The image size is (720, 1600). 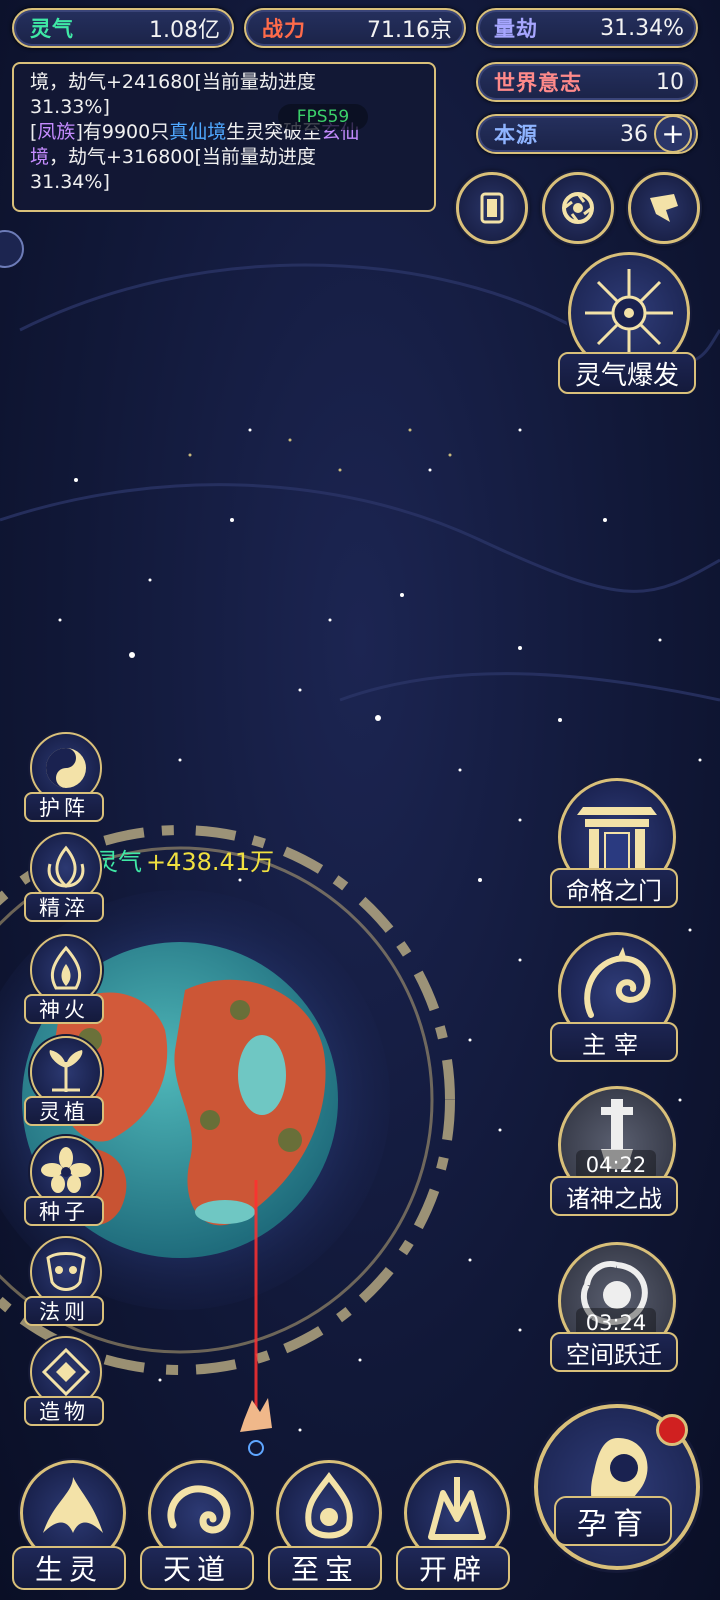 I want to click on realm-name: 真仙境, so click(x=198, y=132).